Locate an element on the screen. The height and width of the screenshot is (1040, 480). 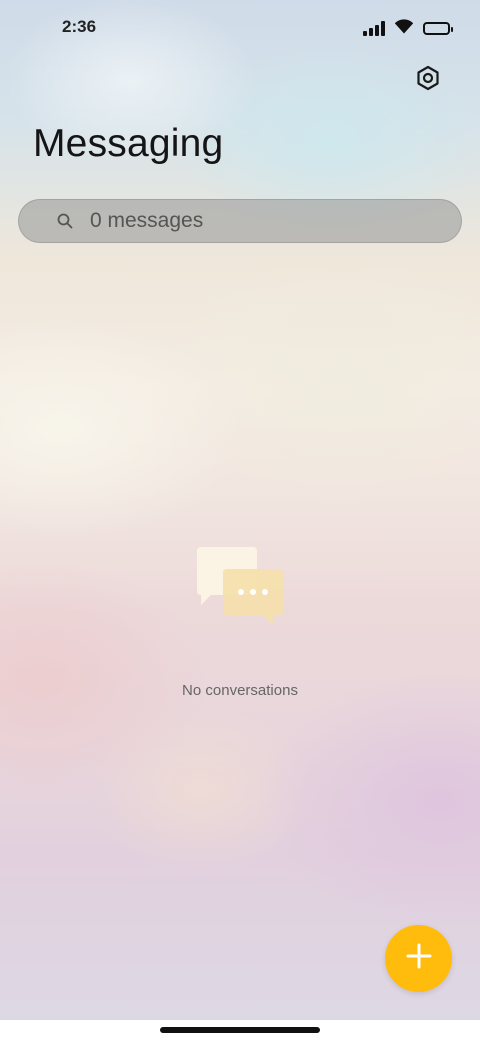
empty-state-text: No conversations is located at coordinates (240, 690).